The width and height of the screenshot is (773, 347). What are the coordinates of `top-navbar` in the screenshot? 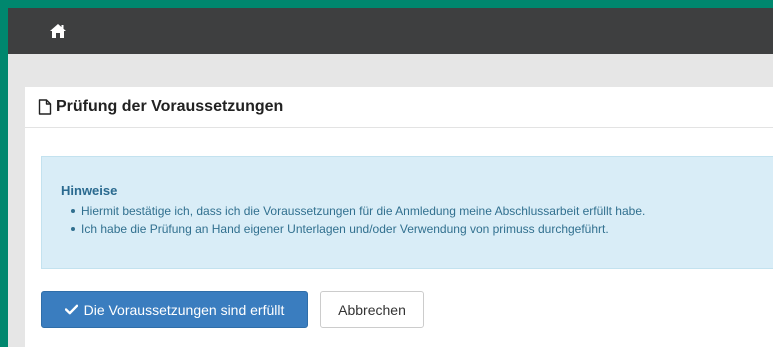 It's located at (390, 31).